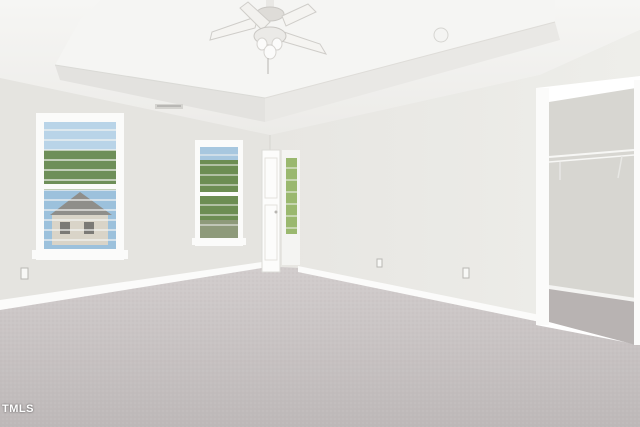 The width and height of the screenshot is (640, 427). Describe the element at coordinates (588, 210) in the screenshot. I see `walk-in-closet` at that location.